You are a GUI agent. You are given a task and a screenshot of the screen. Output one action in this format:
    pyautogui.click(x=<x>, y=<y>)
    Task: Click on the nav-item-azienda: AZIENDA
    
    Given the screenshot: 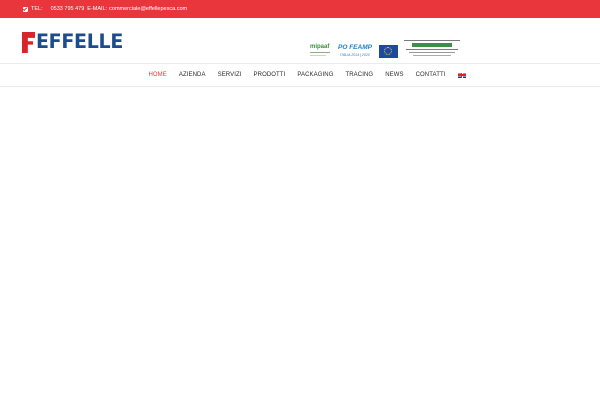 What is the action you would take?
    pyautogui.click(x=192, y=75)
    